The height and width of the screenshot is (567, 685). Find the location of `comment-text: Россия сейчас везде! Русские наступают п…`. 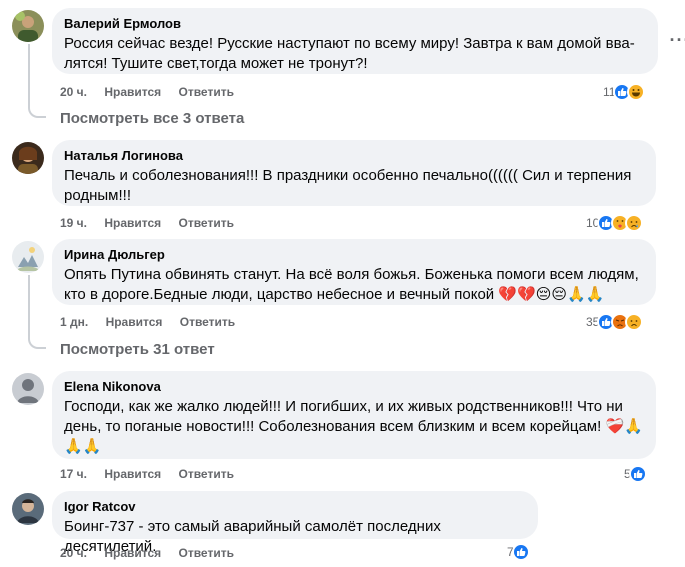

comment-text: Россия сейчас везде! Русские наступают п… is located at coordinates (349, 53).